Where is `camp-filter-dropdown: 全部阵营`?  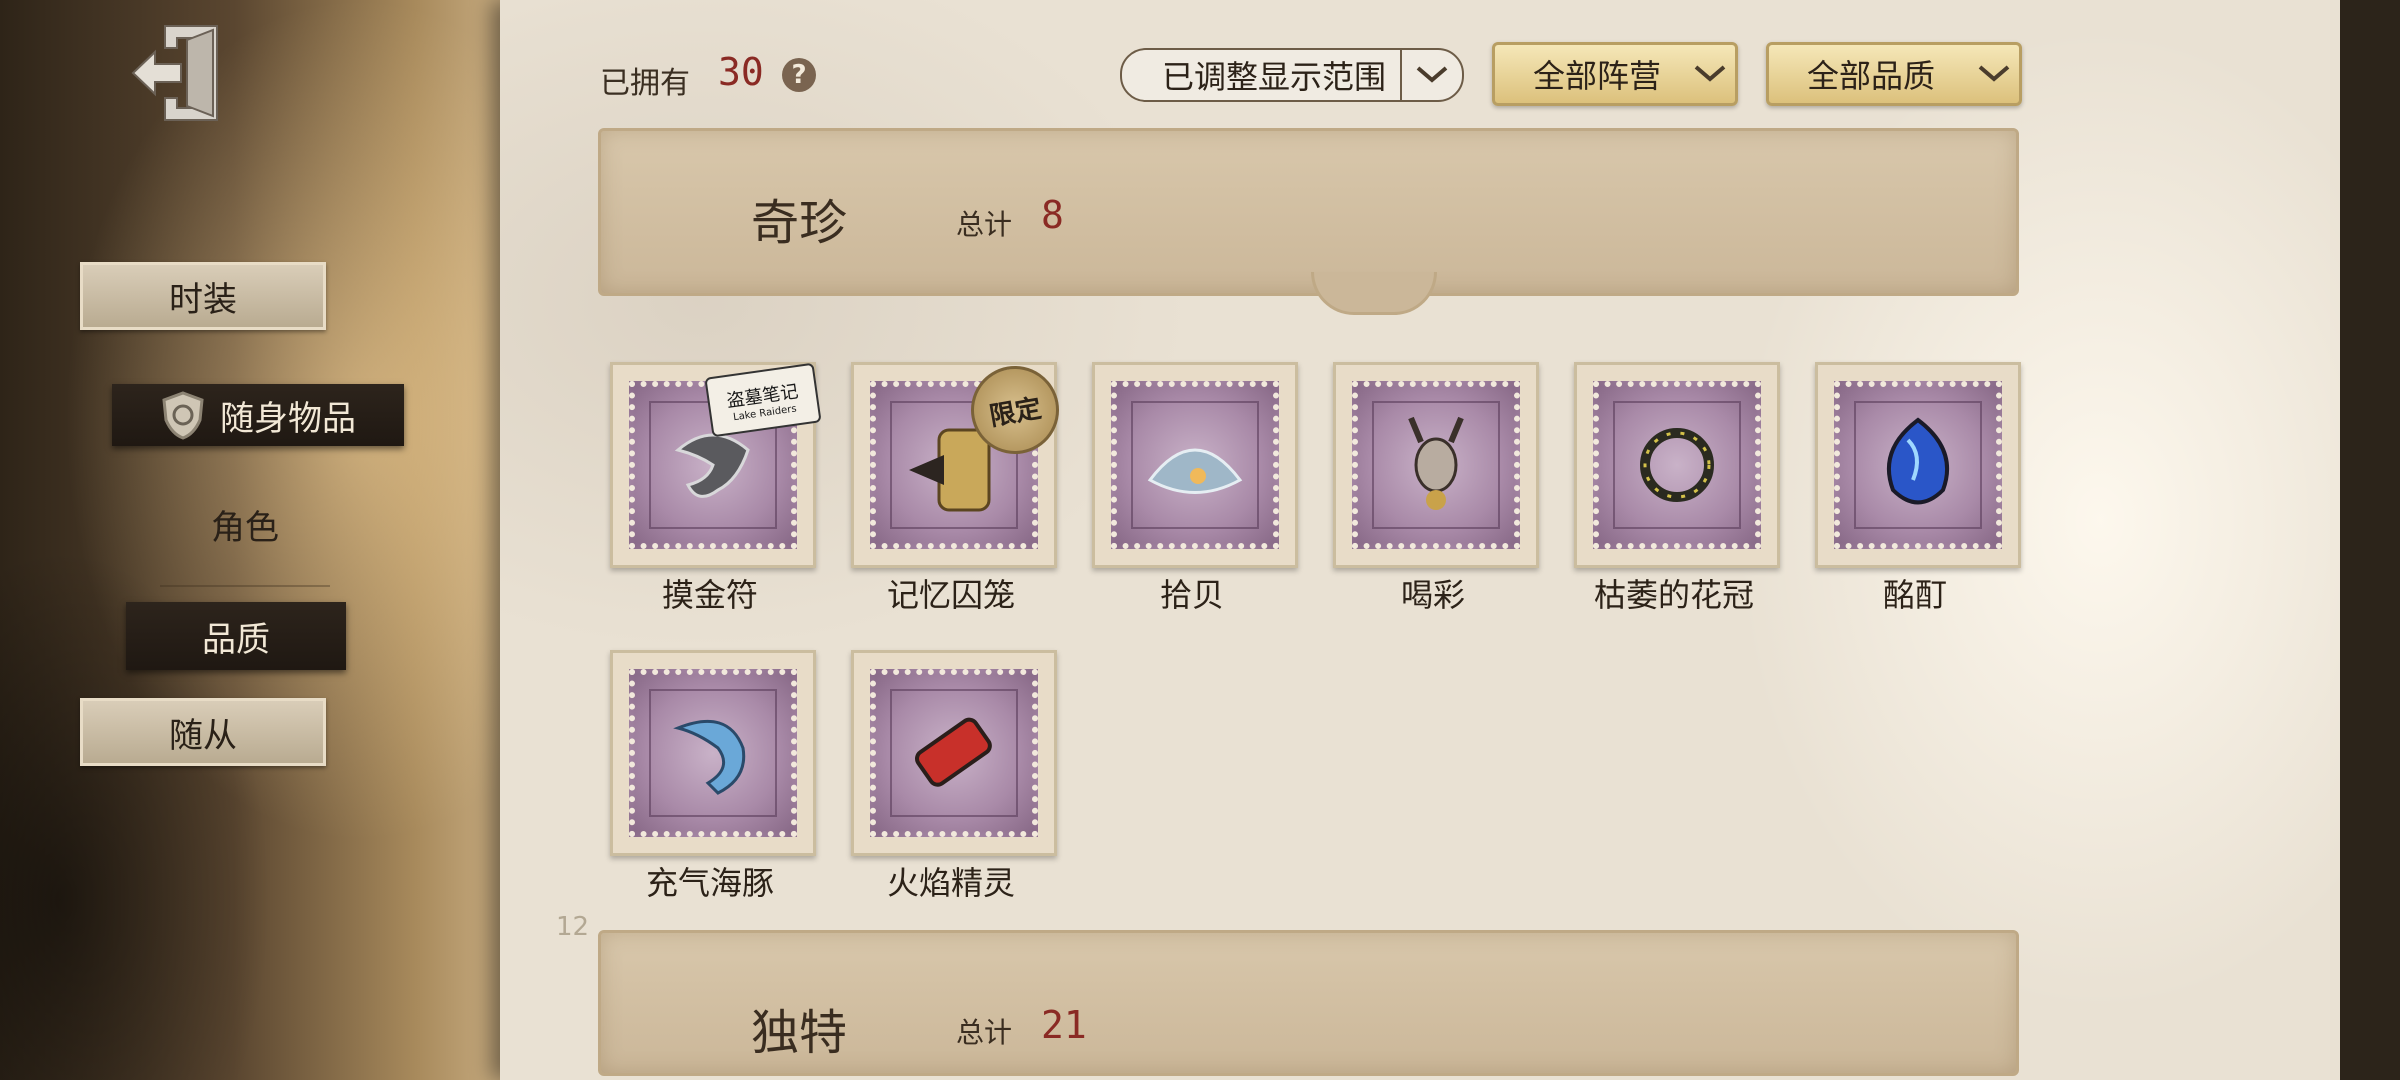
camp-filter-dropdown: 全部阵营 is located at coordinates (1615, 74).